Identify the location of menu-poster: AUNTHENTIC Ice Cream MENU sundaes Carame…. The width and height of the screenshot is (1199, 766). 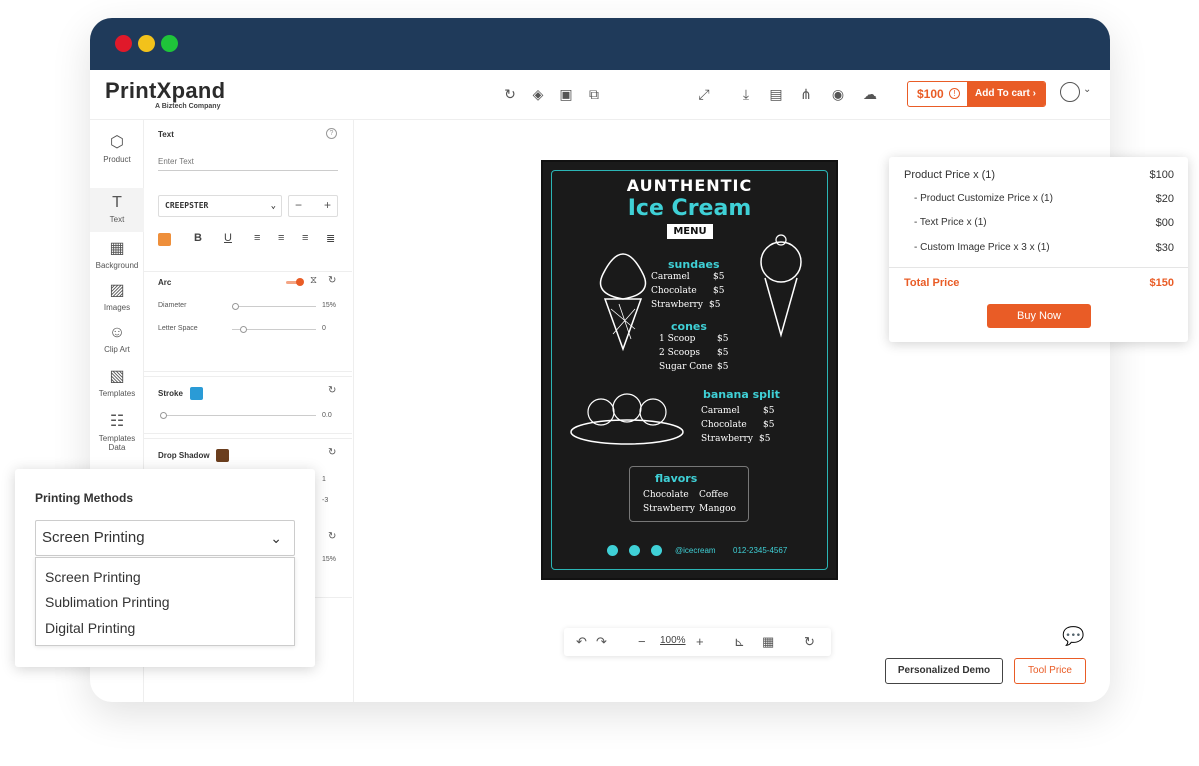
(689, 370).